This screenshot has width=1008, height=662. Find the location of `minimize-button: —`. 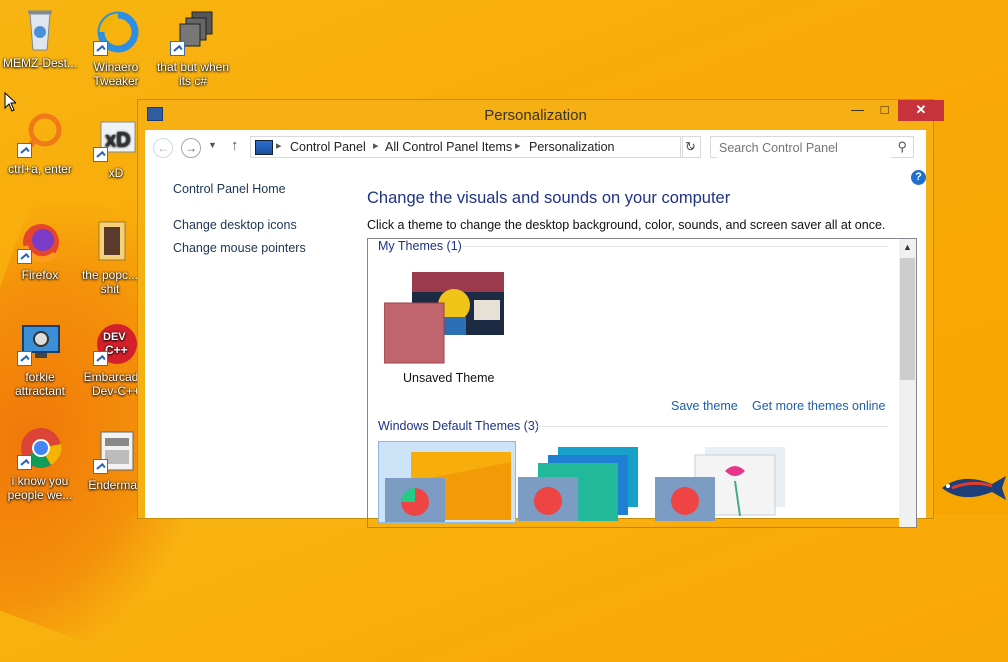

minimize-button: — is located at coordinates (857, 110).